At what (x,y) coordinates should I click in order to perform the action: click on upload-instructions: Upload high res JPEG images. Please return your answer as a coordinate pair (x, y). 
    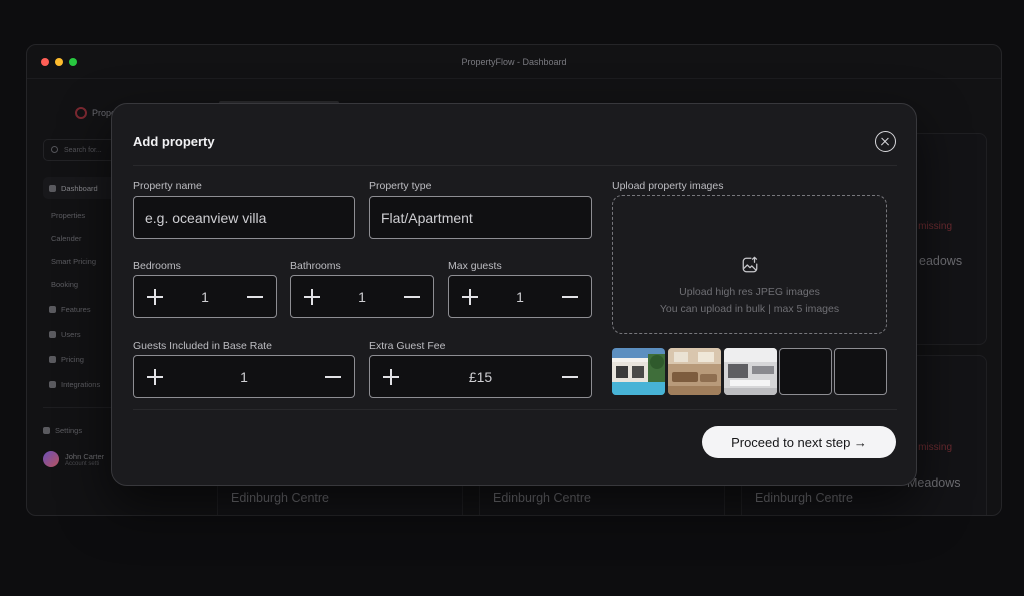
    Looking at the image, I should click on (749, 292).